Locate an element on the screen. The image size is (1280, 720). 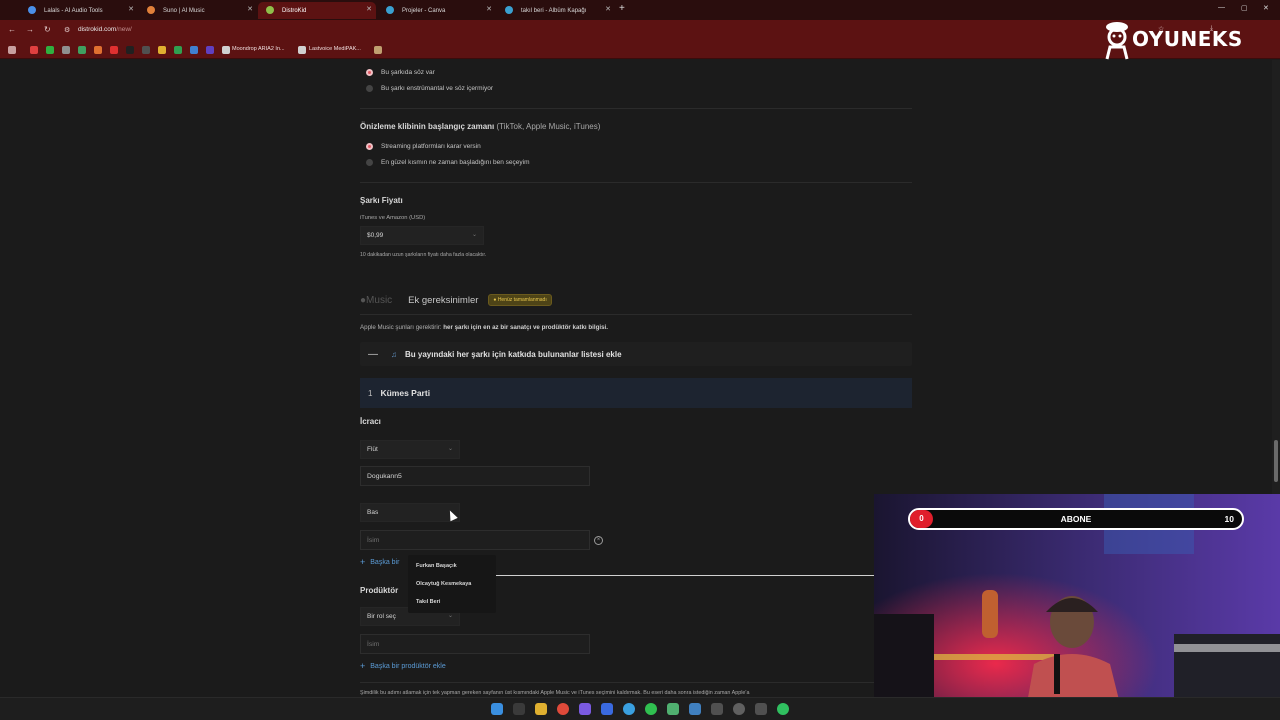
back-icon: ← is located at coordinates (12, 29).